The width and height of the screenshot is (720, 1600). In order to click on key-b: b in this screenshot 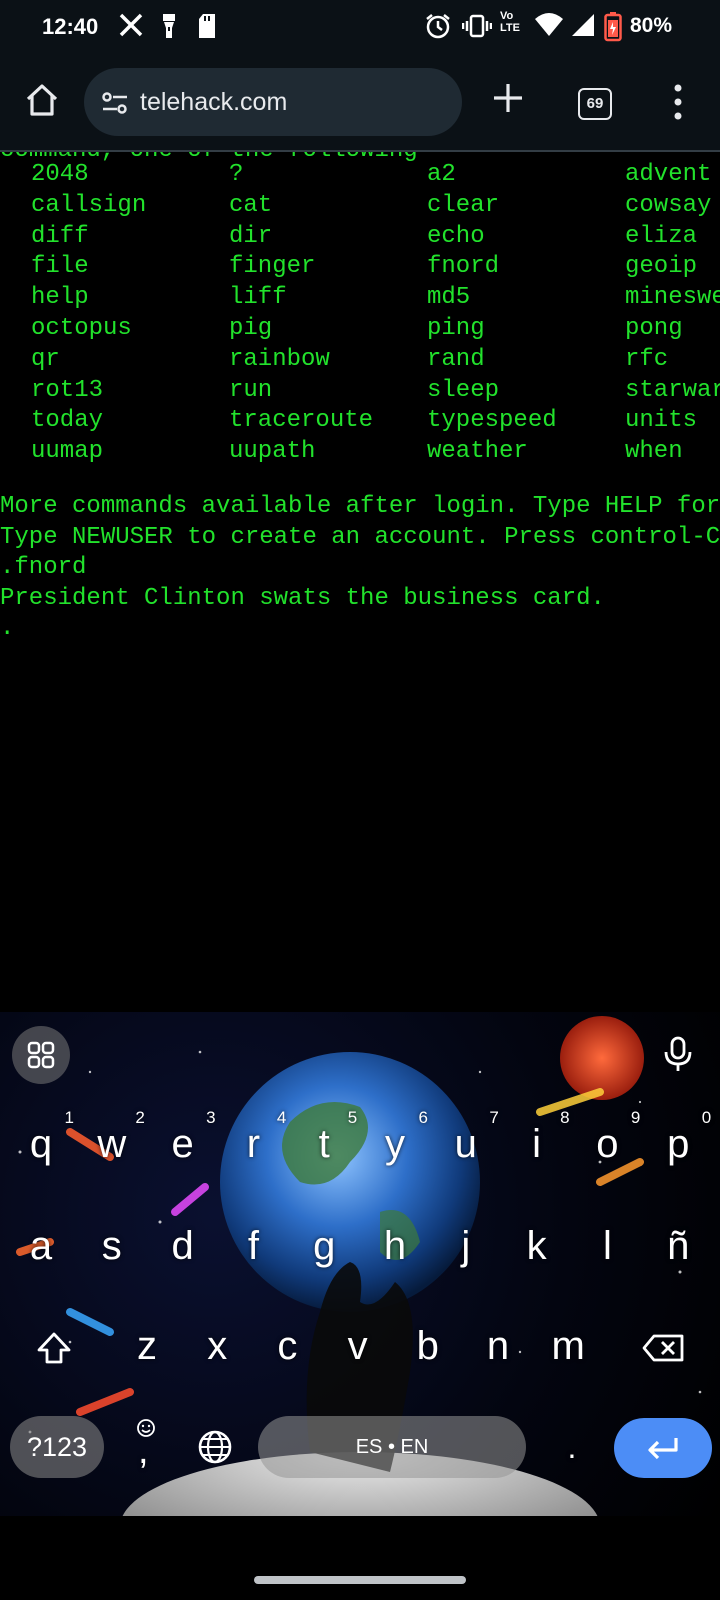, I will do `click(428, 1350)`.